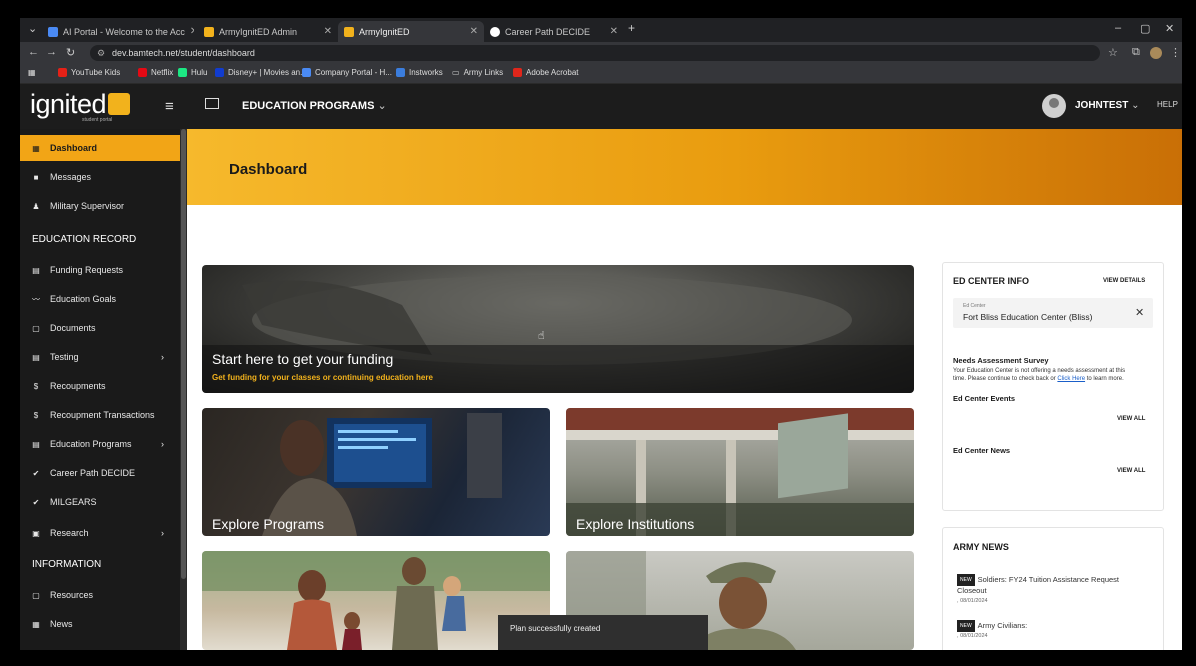 Image resolution: width=1196 pixels, height=666 pixels. What do you see at coordinates (541, 336) in the screenshot?
I see `mouse-cursor-icon: ☝` at bounding box center [541, 336].